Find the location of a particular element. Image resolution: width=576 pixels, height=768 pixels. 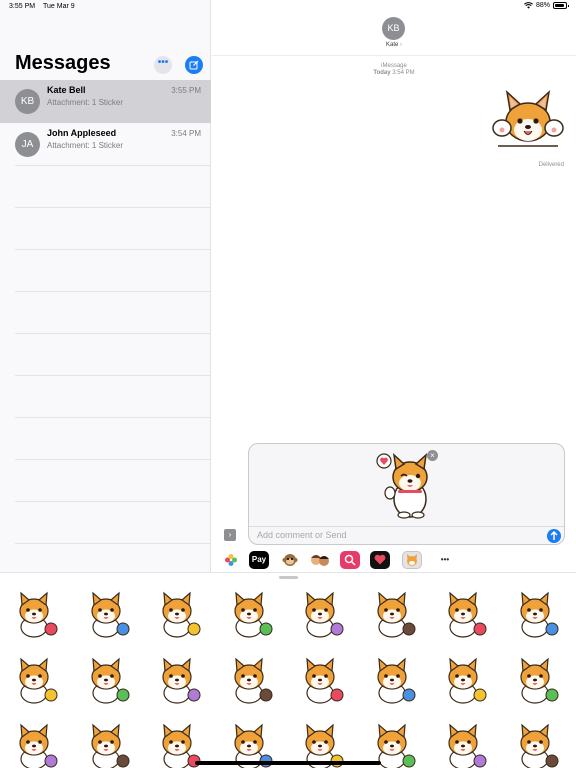

compose-icon is located at coordinates (194, 65).